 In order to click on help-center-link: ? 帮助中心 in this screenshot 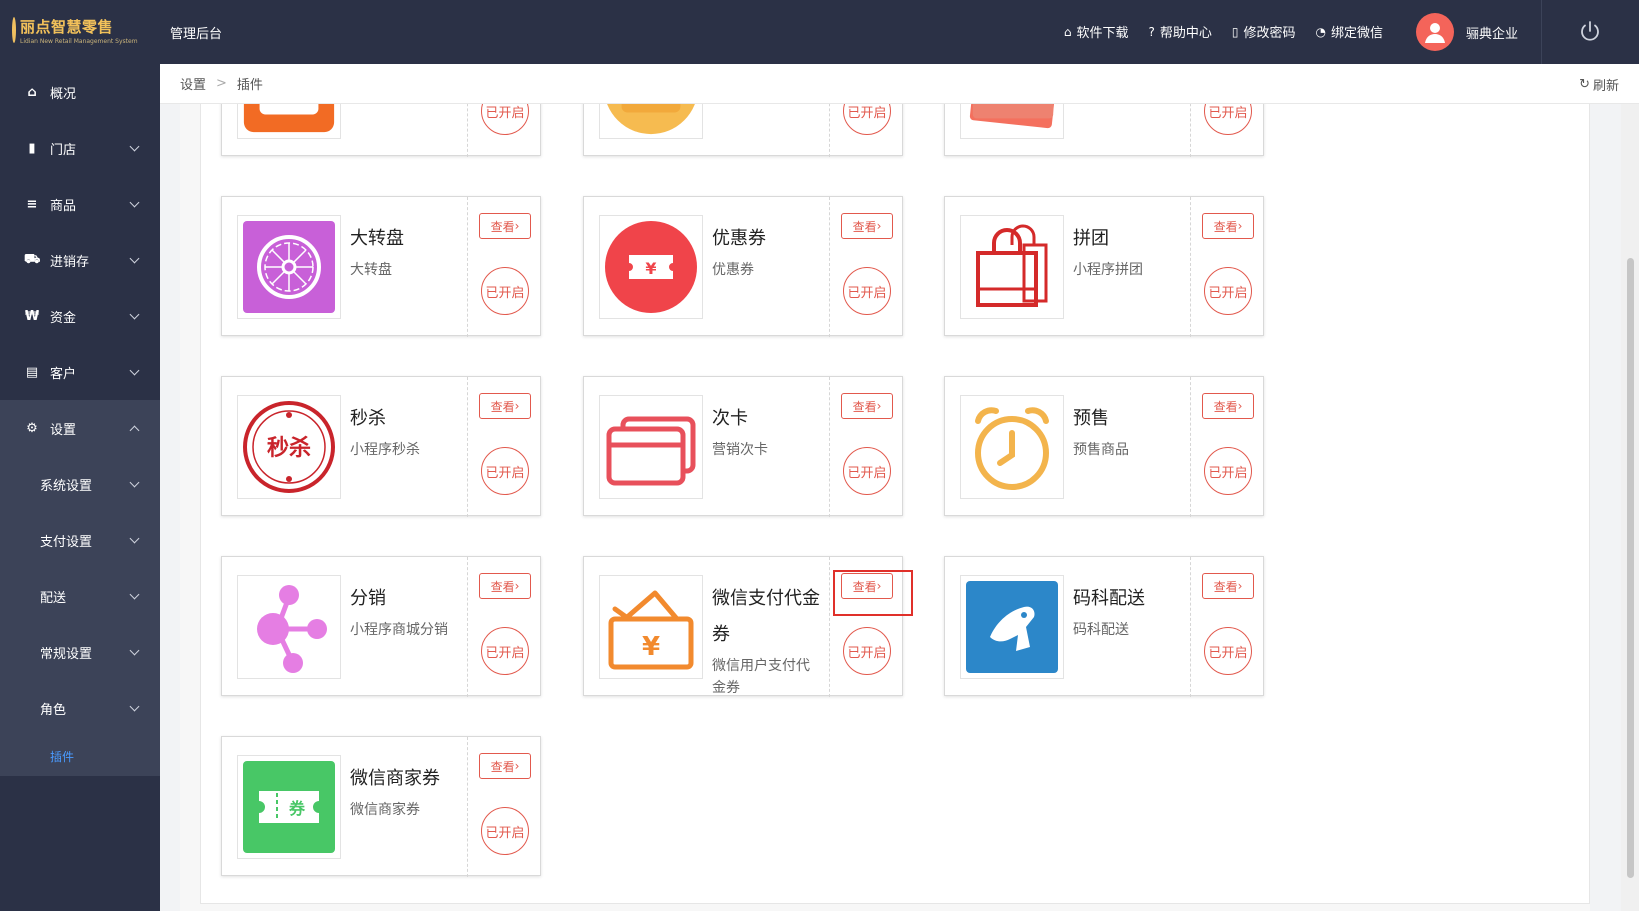, I will do `click(1180, 32)`.